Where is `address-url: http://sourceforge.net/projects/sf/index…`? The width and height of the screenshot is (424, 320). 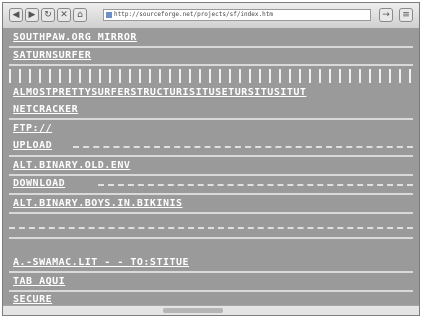
address-url: http://sourceforge.net/projects/sf/index… is located at coordinates (193, 14).